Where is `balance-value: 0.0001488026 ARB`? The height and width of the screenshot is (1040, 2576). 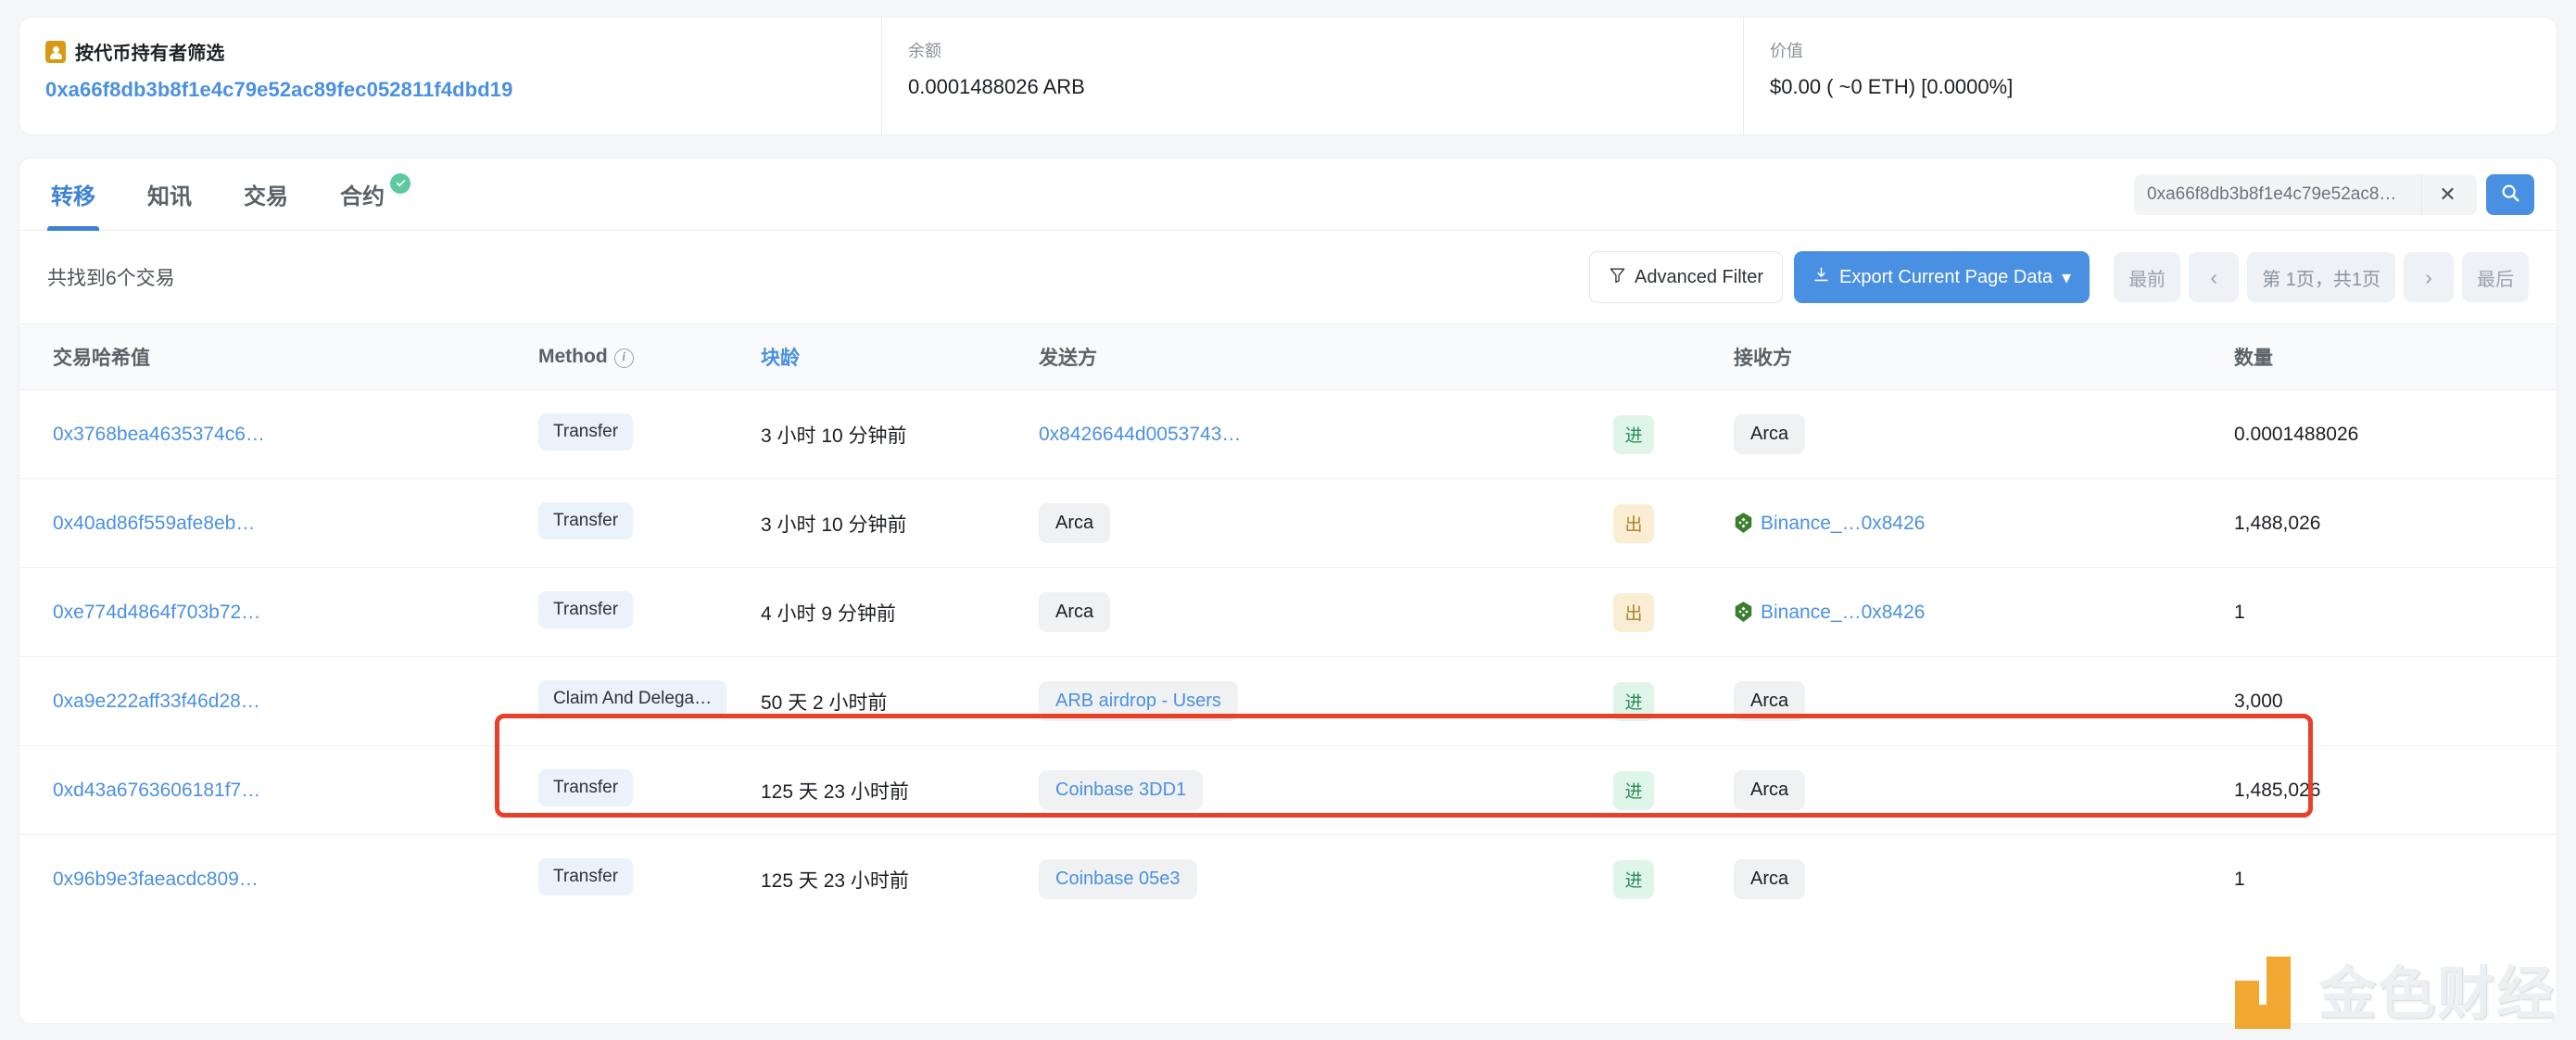 balance-value: 0.0001488026 ARB is located at coordinates (997, 86).